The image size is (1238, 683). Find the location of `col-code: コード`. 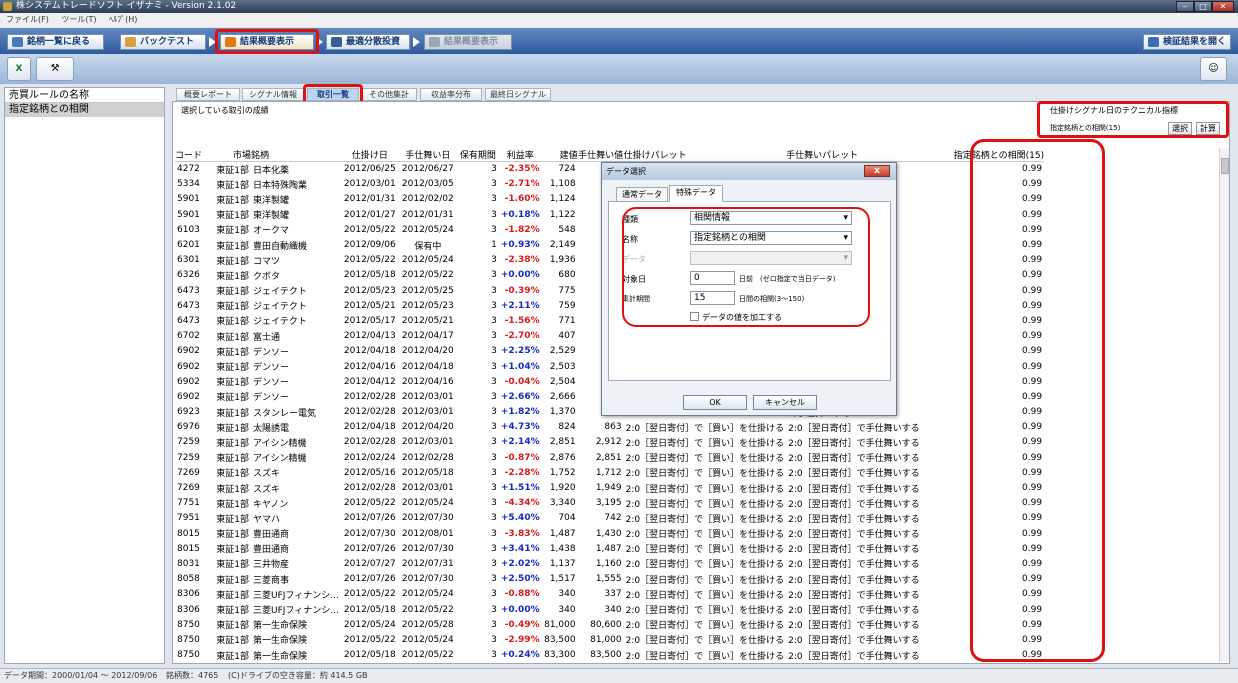

col-code: コード is located at coordinates (192, 155).